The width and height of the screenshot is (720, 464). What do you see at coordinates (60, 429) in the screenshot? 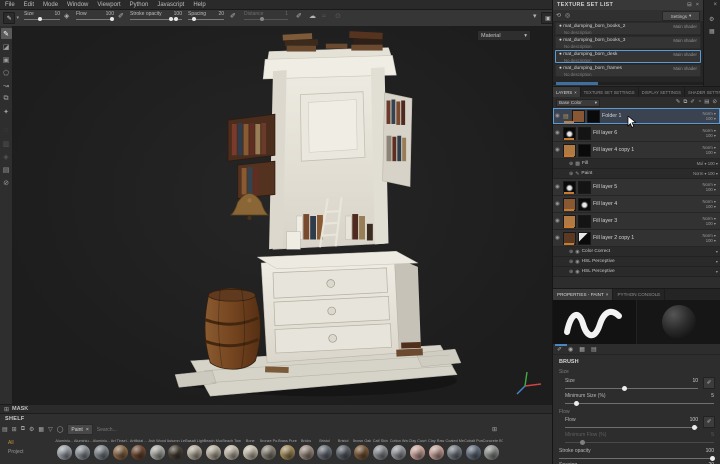
I see `filter-circle-icon: ◯` at bounding box center [60, 429].